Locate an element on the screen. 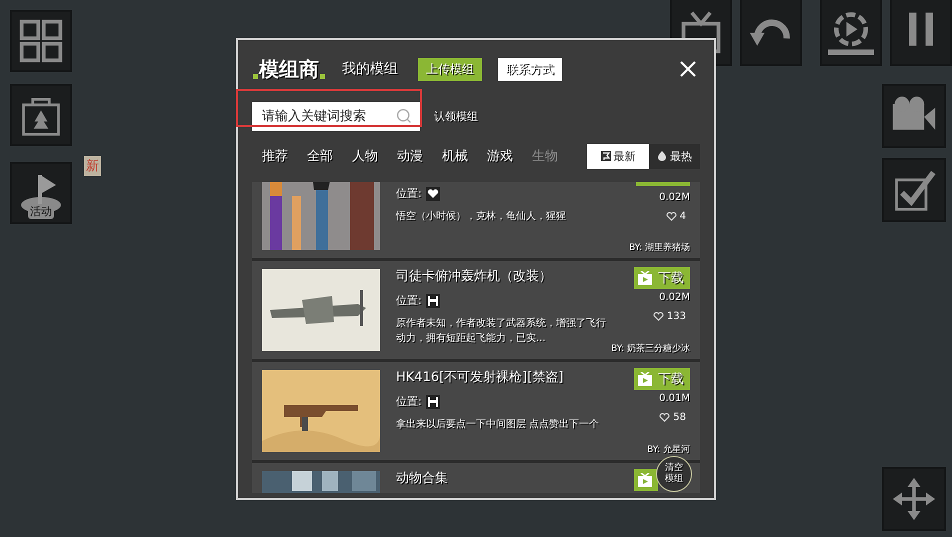 Image resolution: width=952 pixels, height=537 pixels. author-name: BY: 奶茶三分糖少冰 is located at coordinates (650, 348).